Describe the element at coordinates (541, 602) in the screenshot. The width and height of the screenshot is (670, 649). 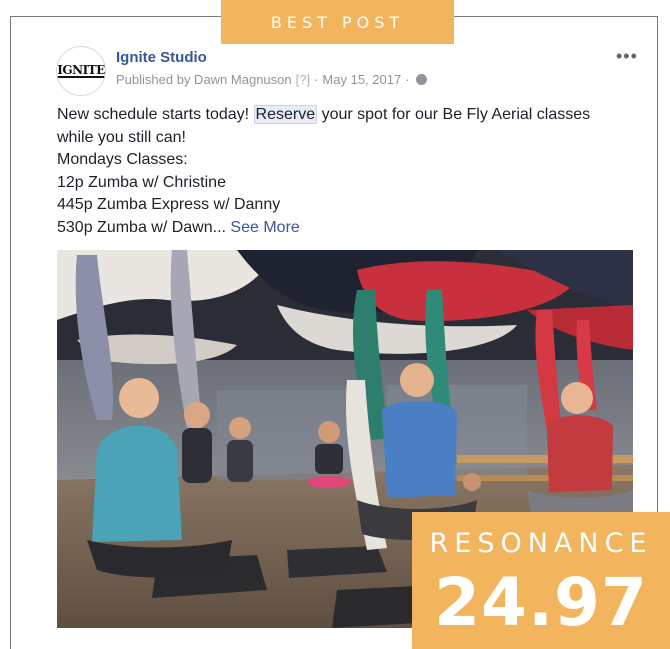
I see `resonance-value: 24.97` at that location.